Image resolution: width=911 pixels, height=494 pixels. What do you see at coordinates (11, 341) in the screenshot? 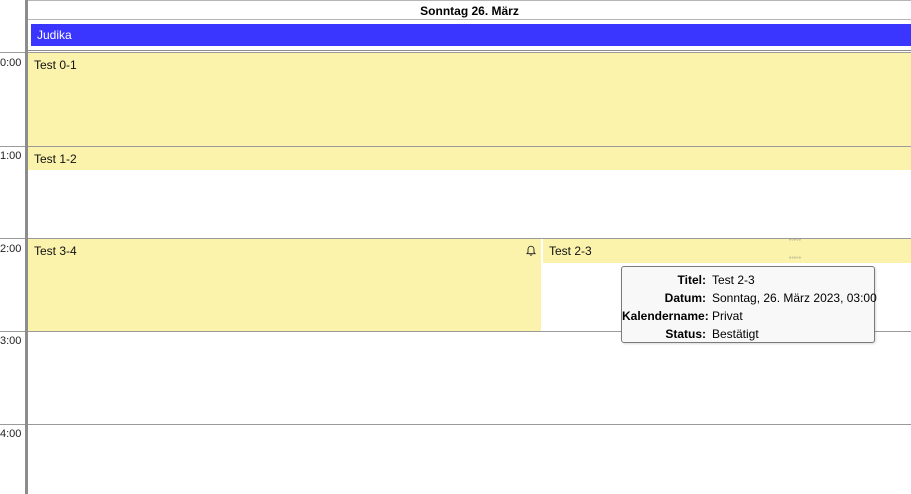
I see `time-label-3: 3:00` at bounding box center [11, 341].